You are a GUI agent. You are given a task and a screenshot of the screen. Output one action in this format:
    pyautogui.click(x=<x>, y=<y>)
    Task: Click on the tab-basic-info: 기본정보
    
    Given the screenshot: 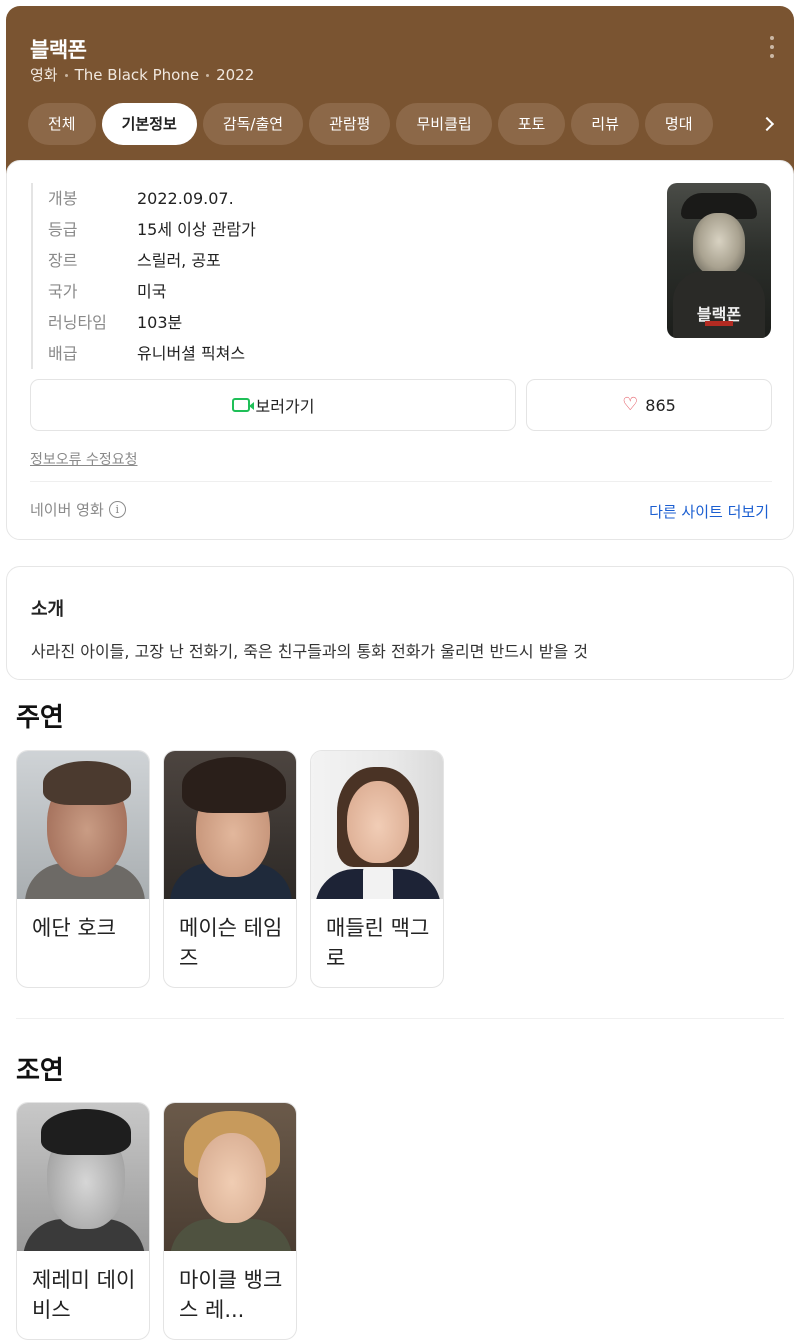 What is the action you would take?
    pyautogui.click(x=149, y=124)
    